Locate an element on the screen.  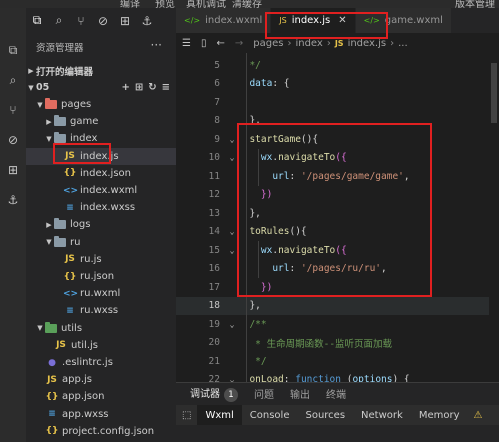
code-line: 10 ⌄ wx.navigateTo({ is located at coordinates (337, 158).